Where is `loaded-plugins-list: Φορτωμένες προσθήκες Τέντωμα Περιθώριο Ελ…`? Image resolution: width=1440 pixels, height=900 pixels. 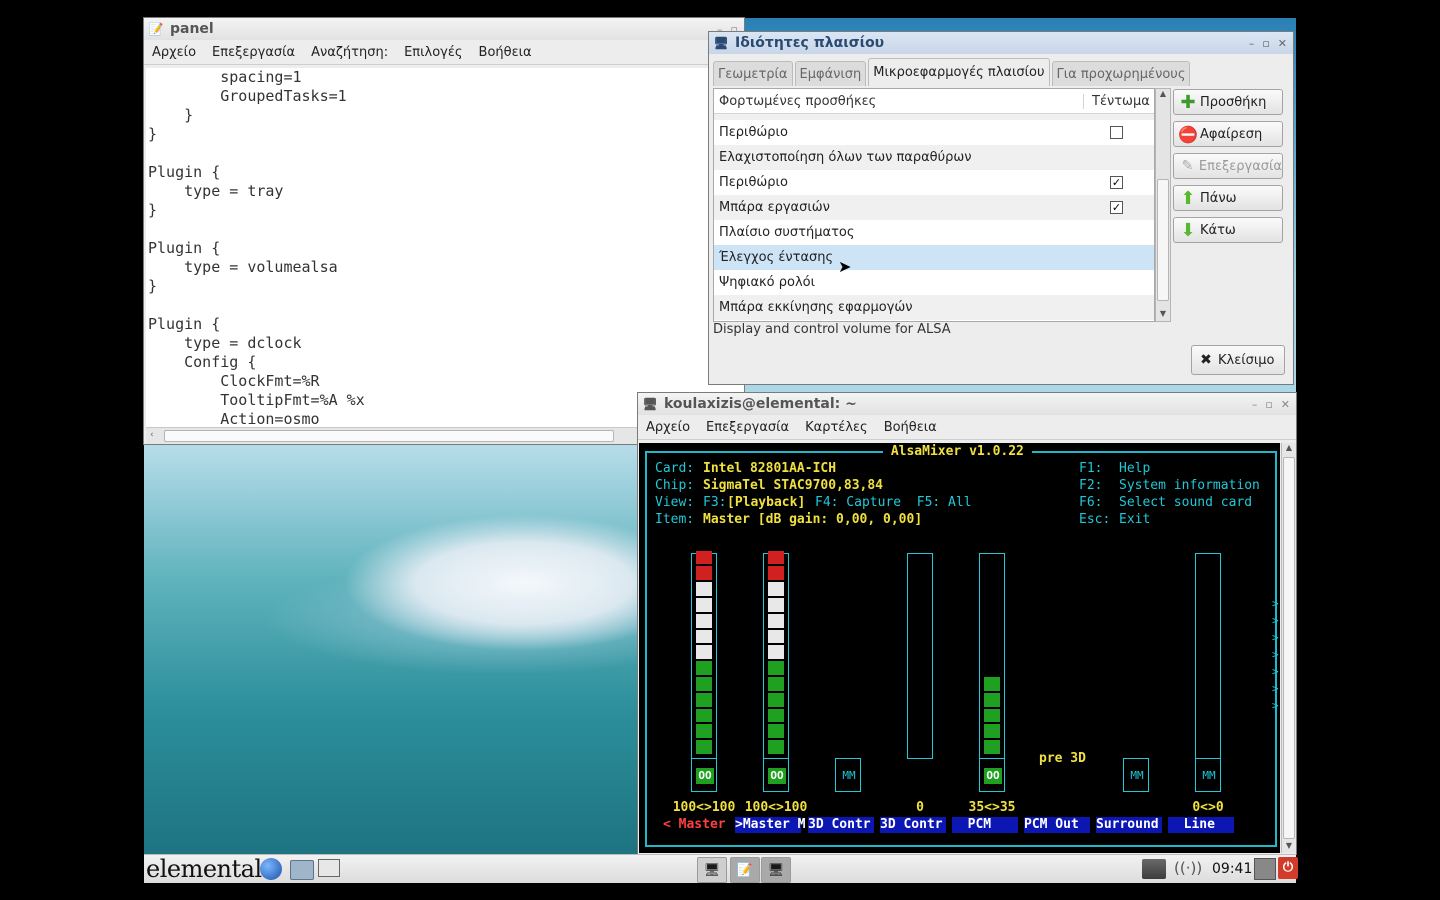
loaded-plugins-list: Φορτωμένες προσθήκες Τέντωμα Περιθώριο Ελ… is located at coordinates (934, 205).